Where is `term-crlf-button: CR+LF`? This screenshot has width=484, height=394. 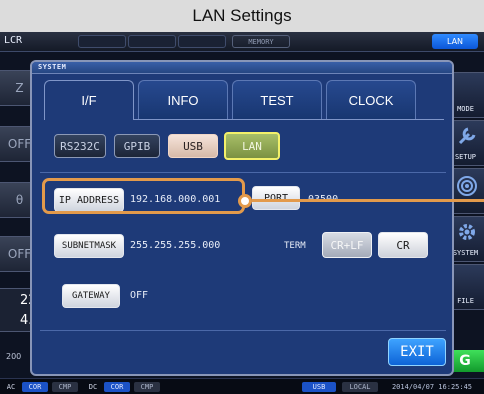 term-crlf-button: CR+LF is located at coordinates (347, 245).